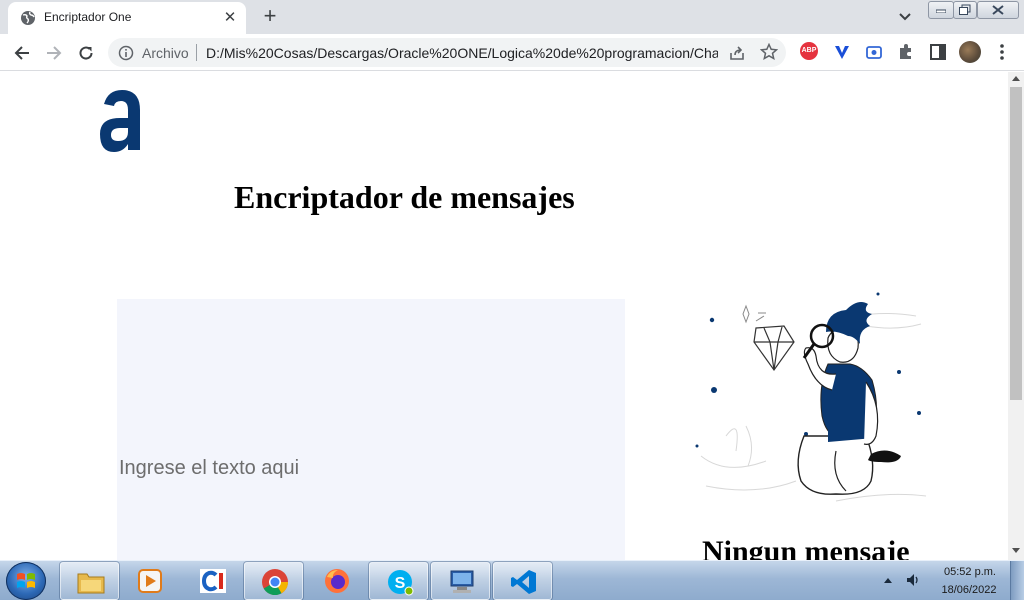 This screenshot has height=600, width=1024. Describe the element at coordinates (806, 547) in the screenshot. I see `output-title: Ningun mensaje` at that location.